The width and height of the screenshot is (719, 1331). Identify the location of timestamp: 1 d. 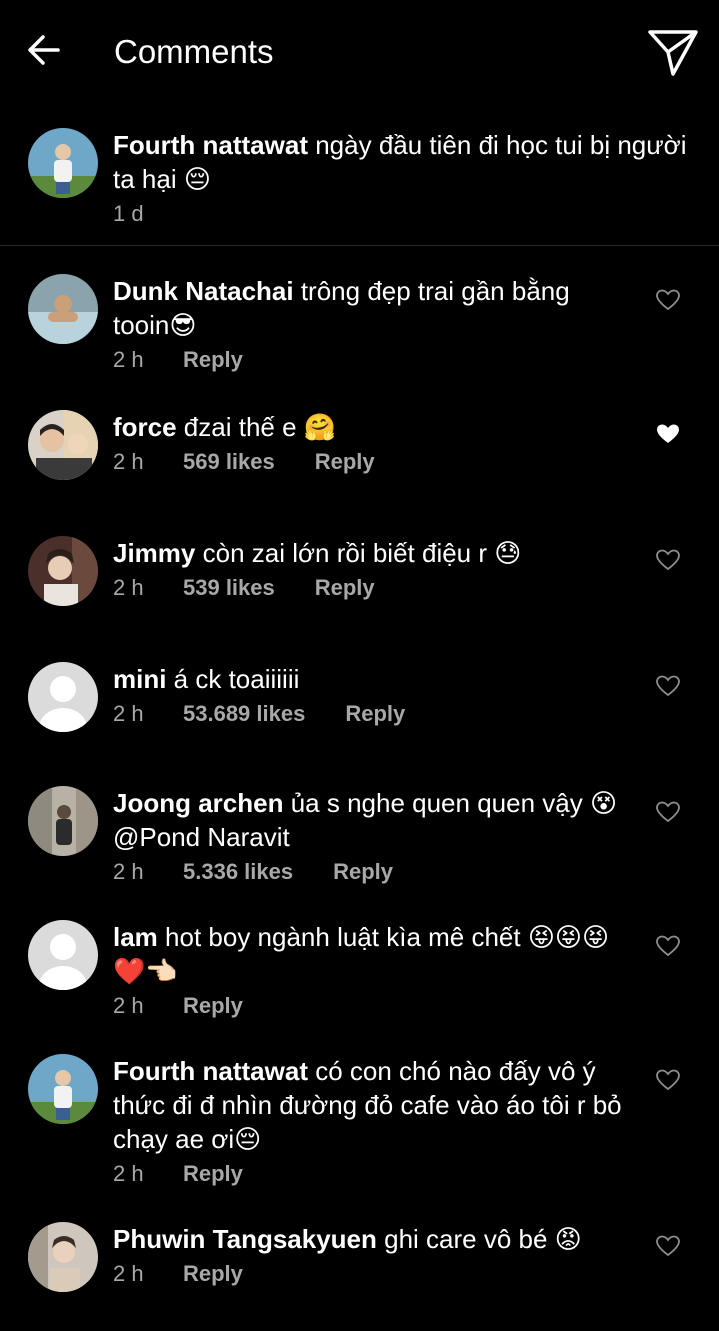
(128, 213).